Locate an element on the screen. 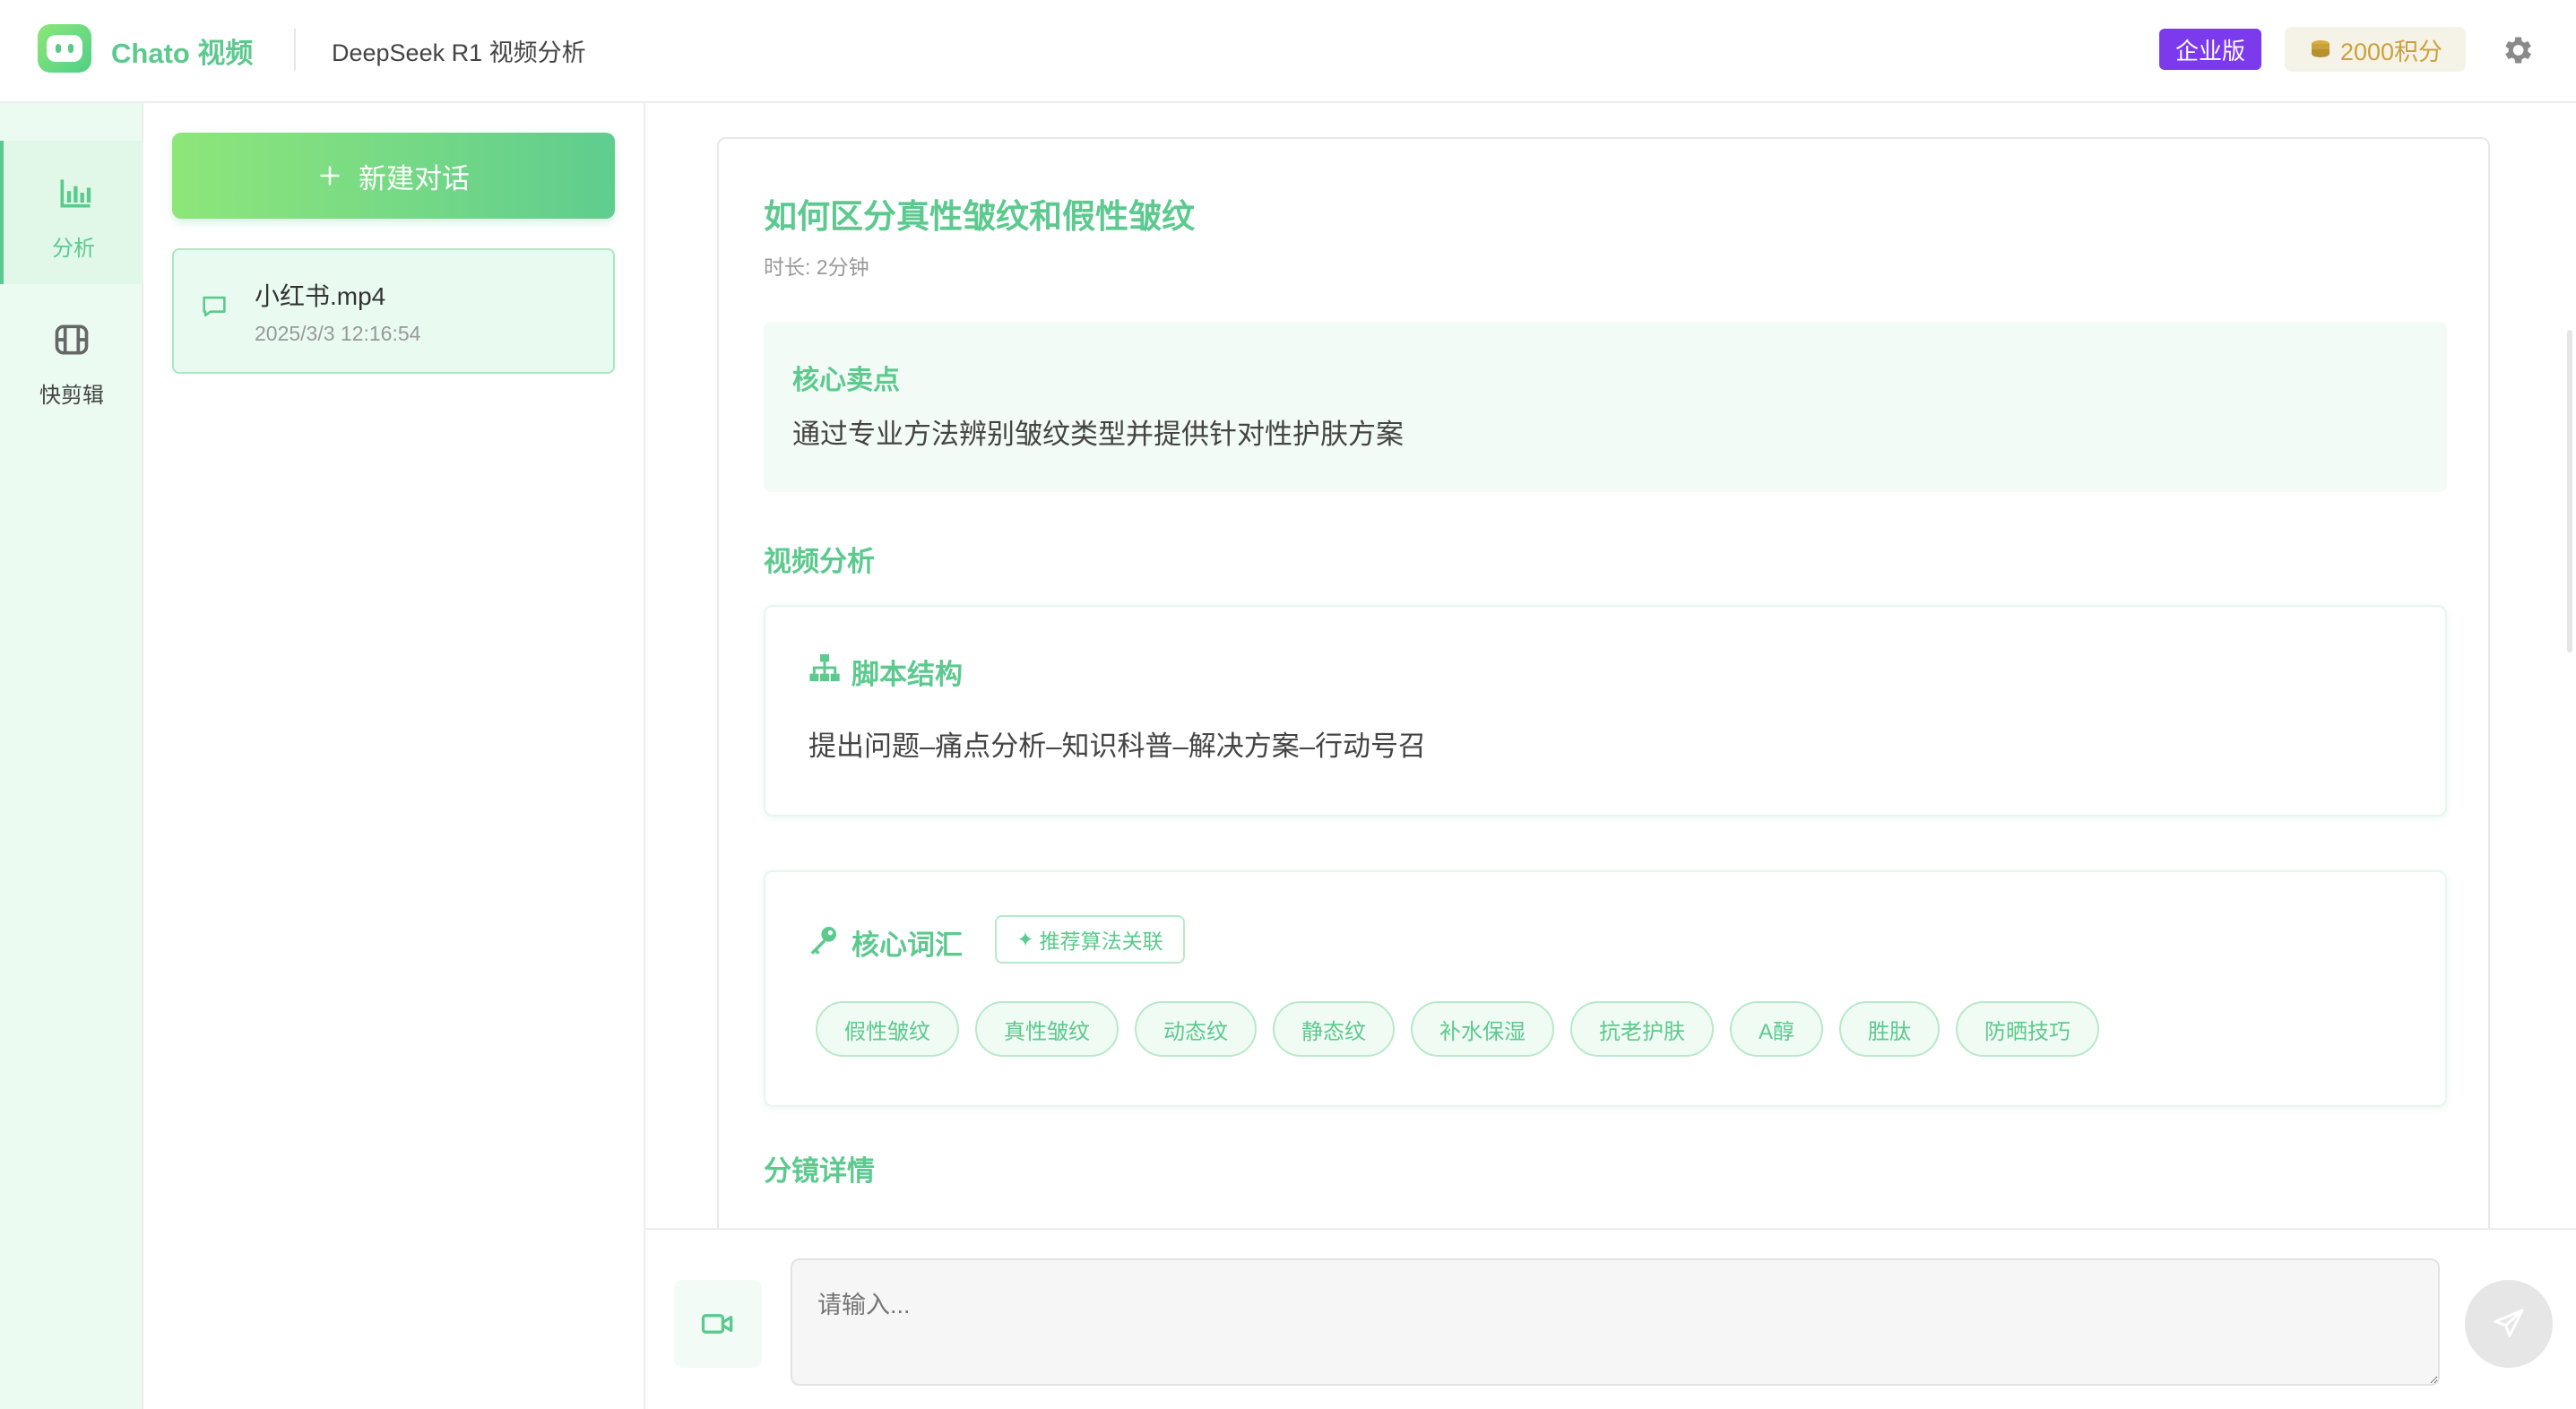  sparkle-icon: ✦ is located at coordinates (1025, 939).